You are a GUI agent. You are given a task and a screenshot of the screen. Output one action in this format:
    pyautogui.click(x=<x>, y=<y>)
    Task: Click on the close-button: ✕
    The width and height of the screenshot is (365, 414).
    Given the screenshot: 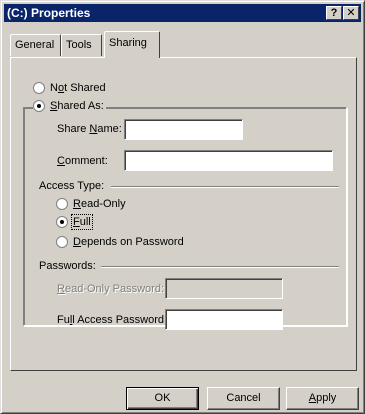 What is the action you would take?
    pyautogui.click(x=351, y=13)
    